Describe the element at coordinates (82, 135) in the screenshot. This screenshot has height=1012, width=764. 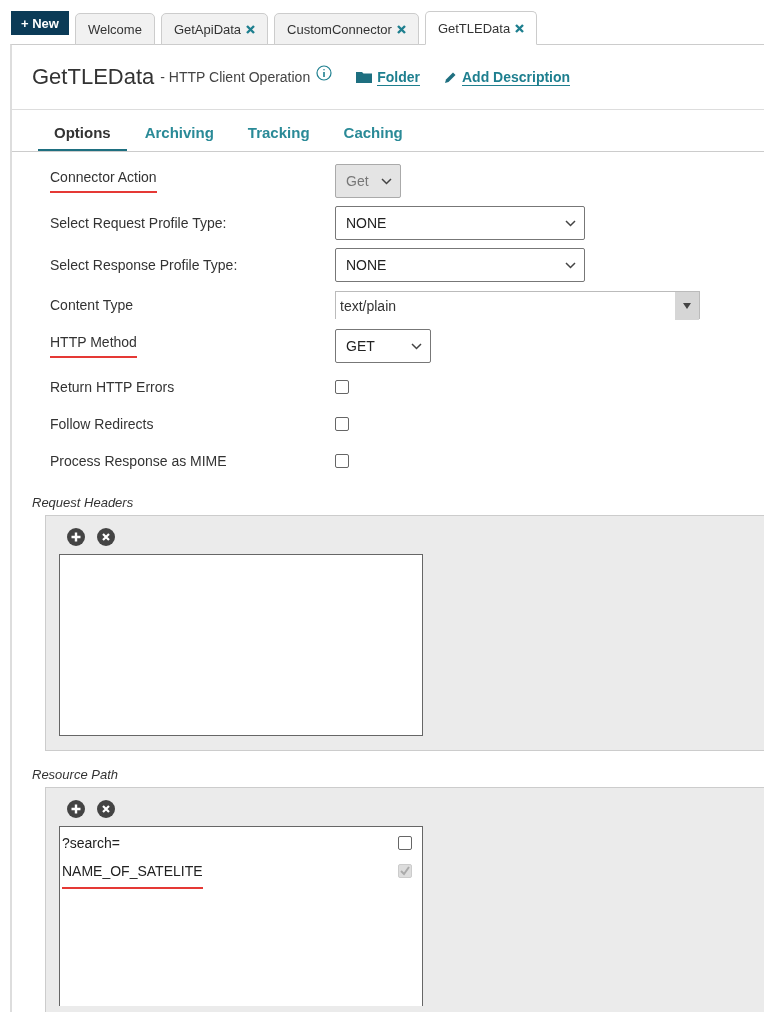
I see `tab: Options` at that location.